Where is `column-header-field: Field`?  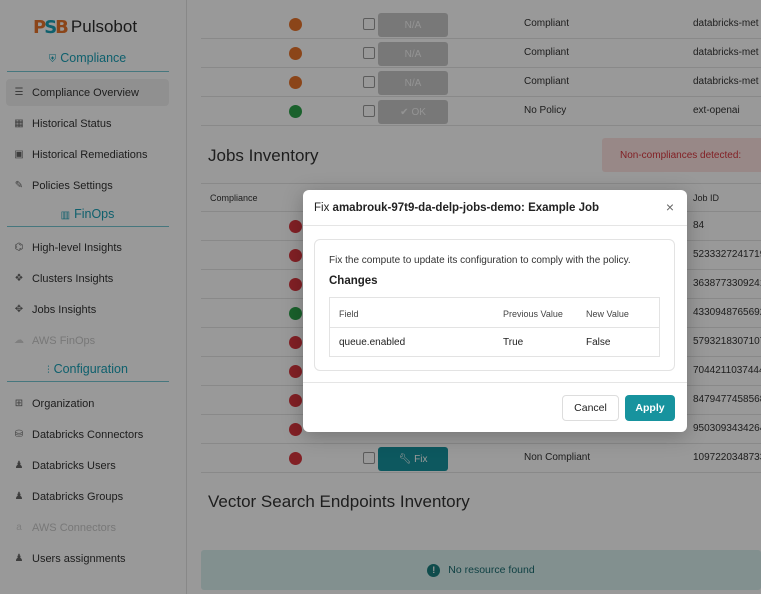
column-header-field: Field is located at coordinates (349, 314).